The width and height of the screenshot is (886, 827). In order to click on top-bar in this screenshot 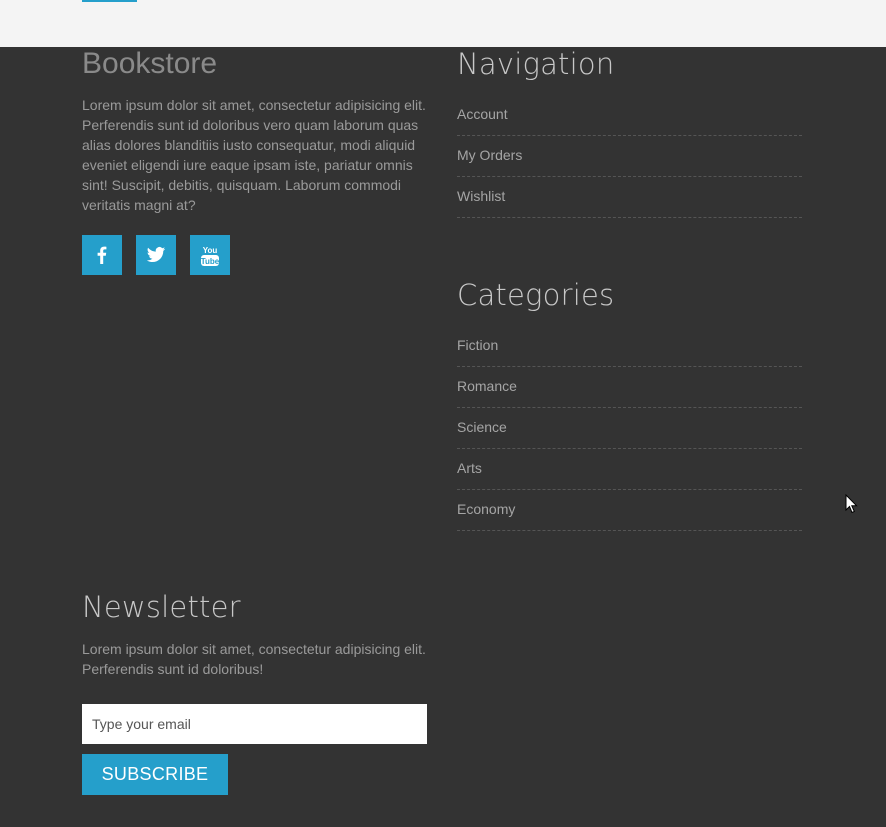, I will do `click(443, 23)`.